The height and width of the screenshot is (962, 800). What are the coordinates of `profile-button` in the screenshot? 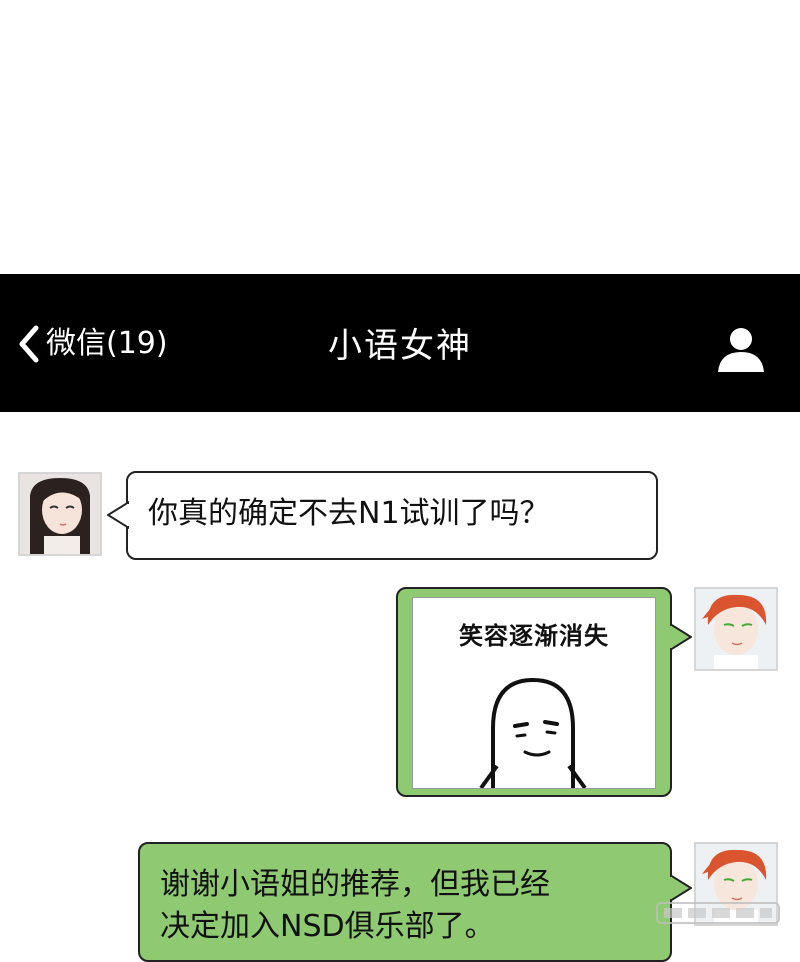 It's located at (741, 349).